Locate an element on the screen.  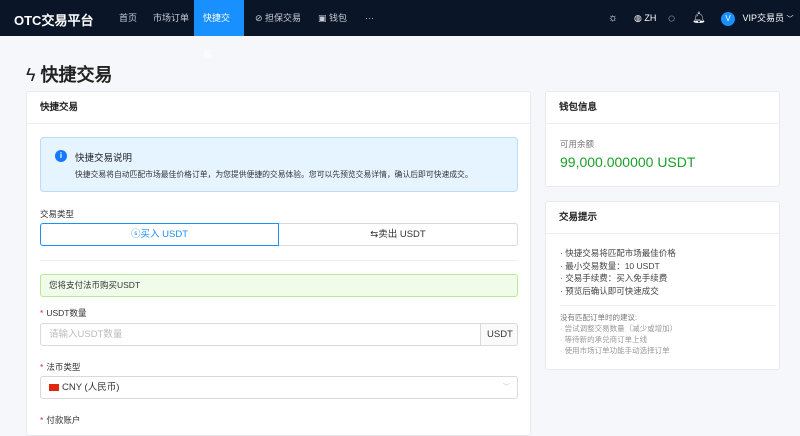
language-label: ZH is located at coordinates (650, 18).